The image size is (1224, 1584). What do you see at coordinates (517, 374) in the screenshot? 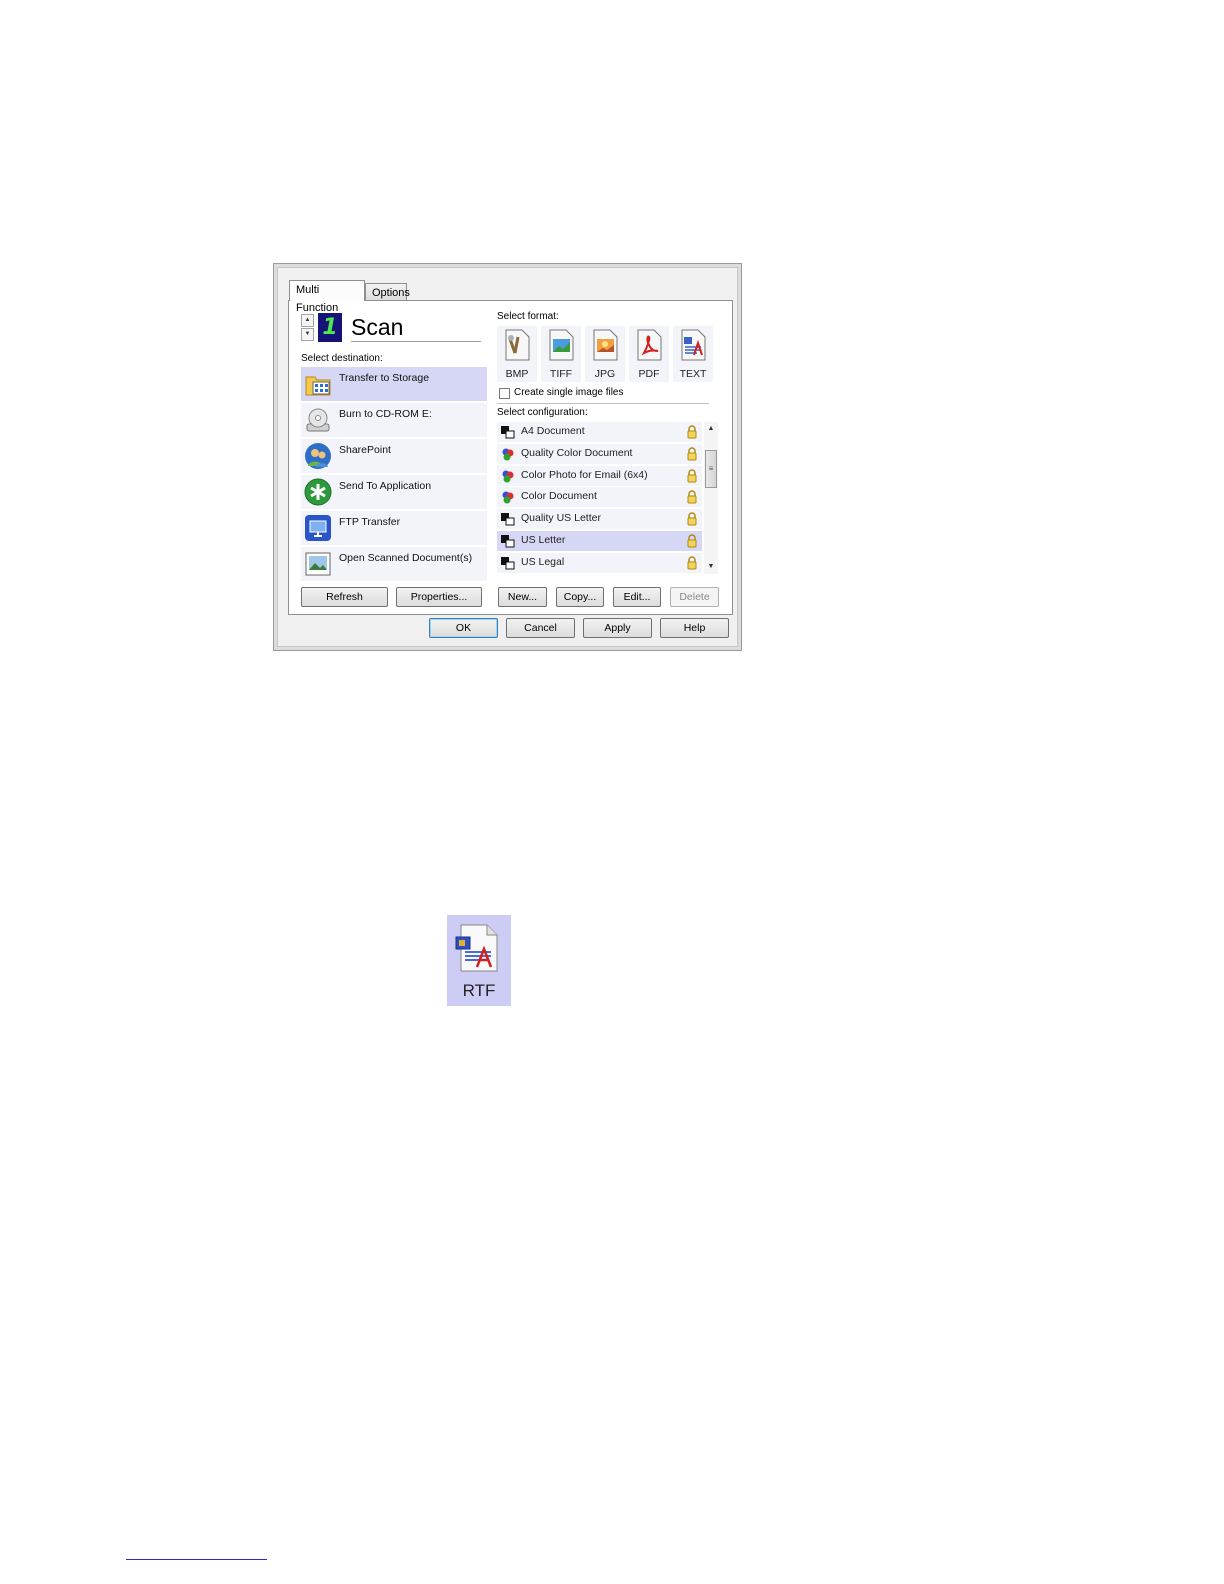
I see `format-label: BMP` at bounding box center [517, 374].